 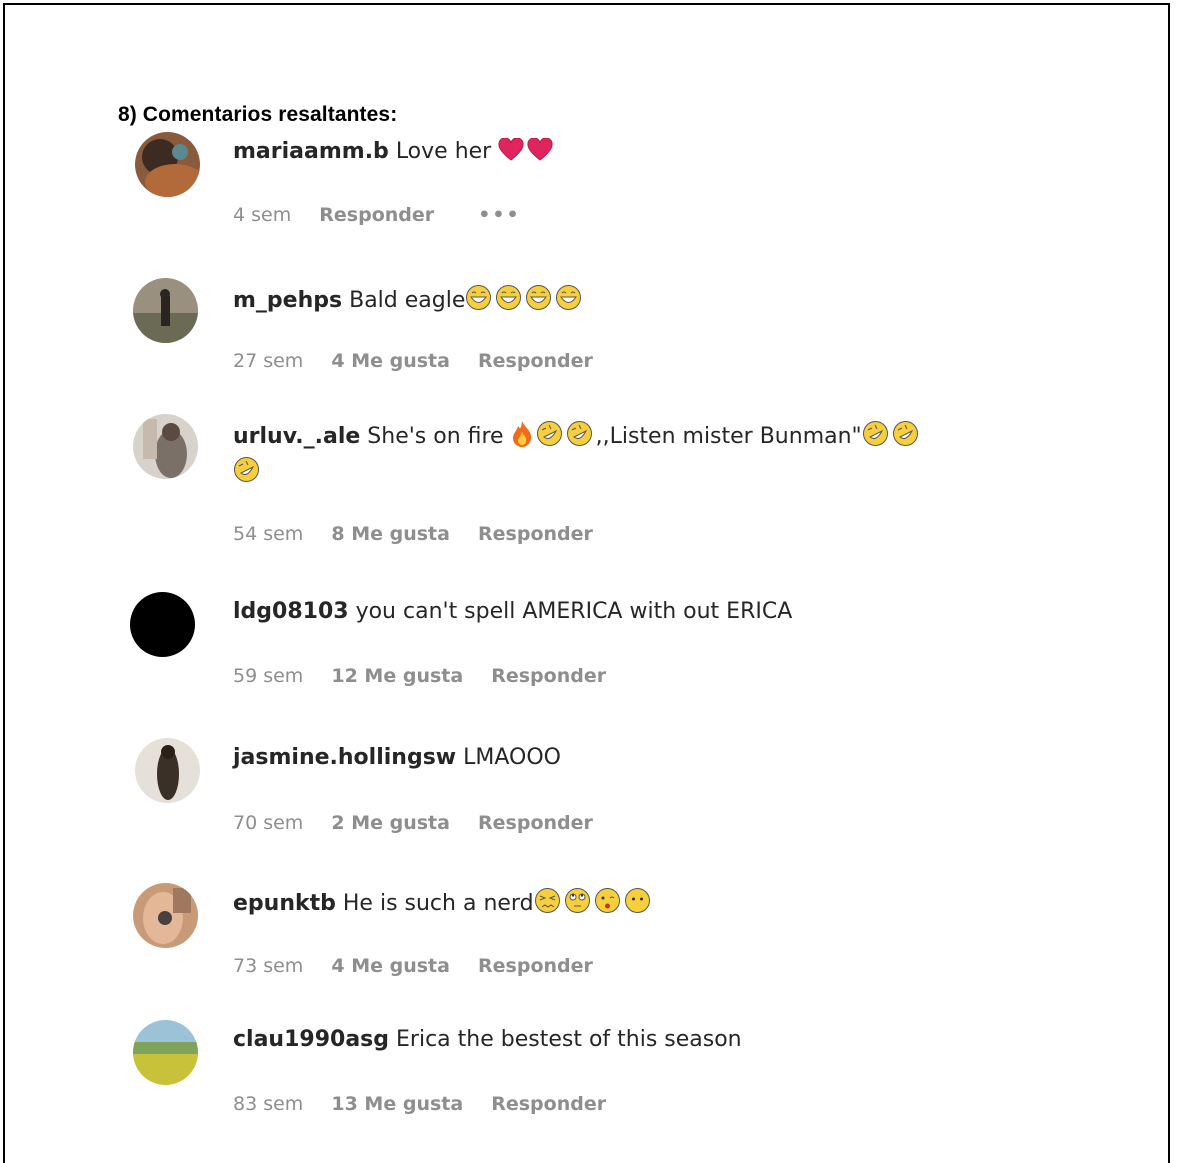 What do you see at coordinates (268, 676) in the screenshot?
I see `comment-time: 59 sem` at bounding box center [268, 676].